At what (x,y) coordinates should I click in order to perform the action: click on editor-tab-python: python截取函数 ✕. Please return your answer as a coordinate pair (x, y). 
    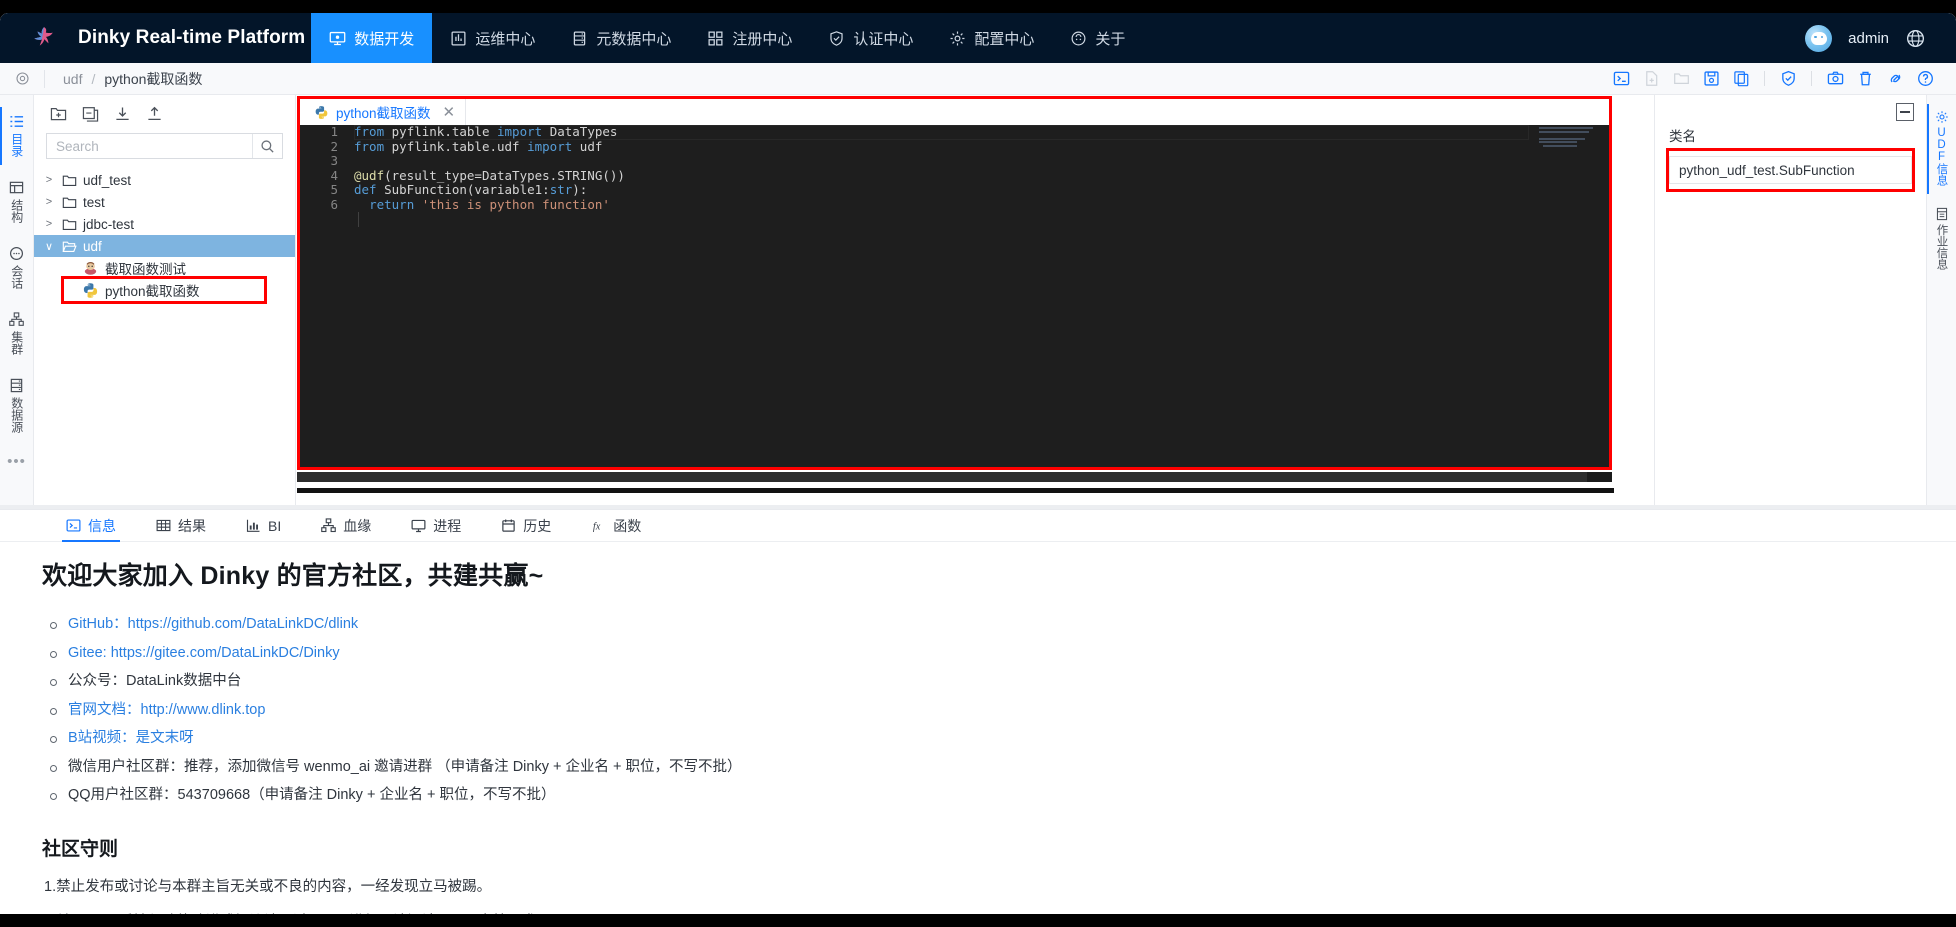
    Looking at the image, I should click on (383, 112).